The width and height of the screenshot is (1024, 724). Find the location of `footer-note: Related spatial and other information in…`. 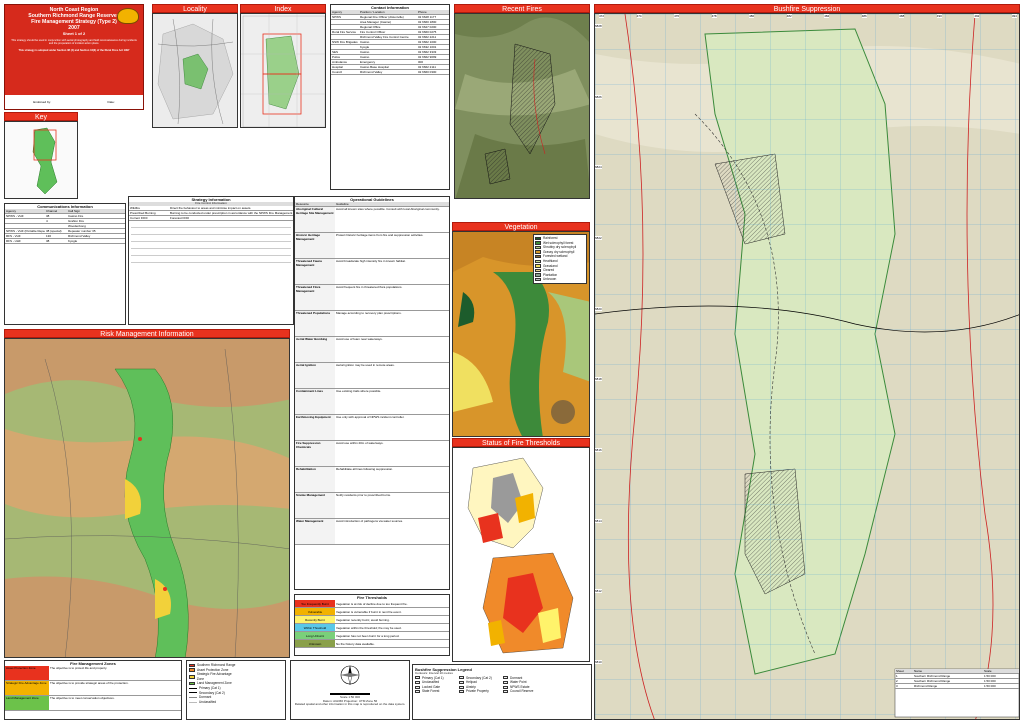

footer-note: Related spatial and other information in… is located at coordinates (350, 704).